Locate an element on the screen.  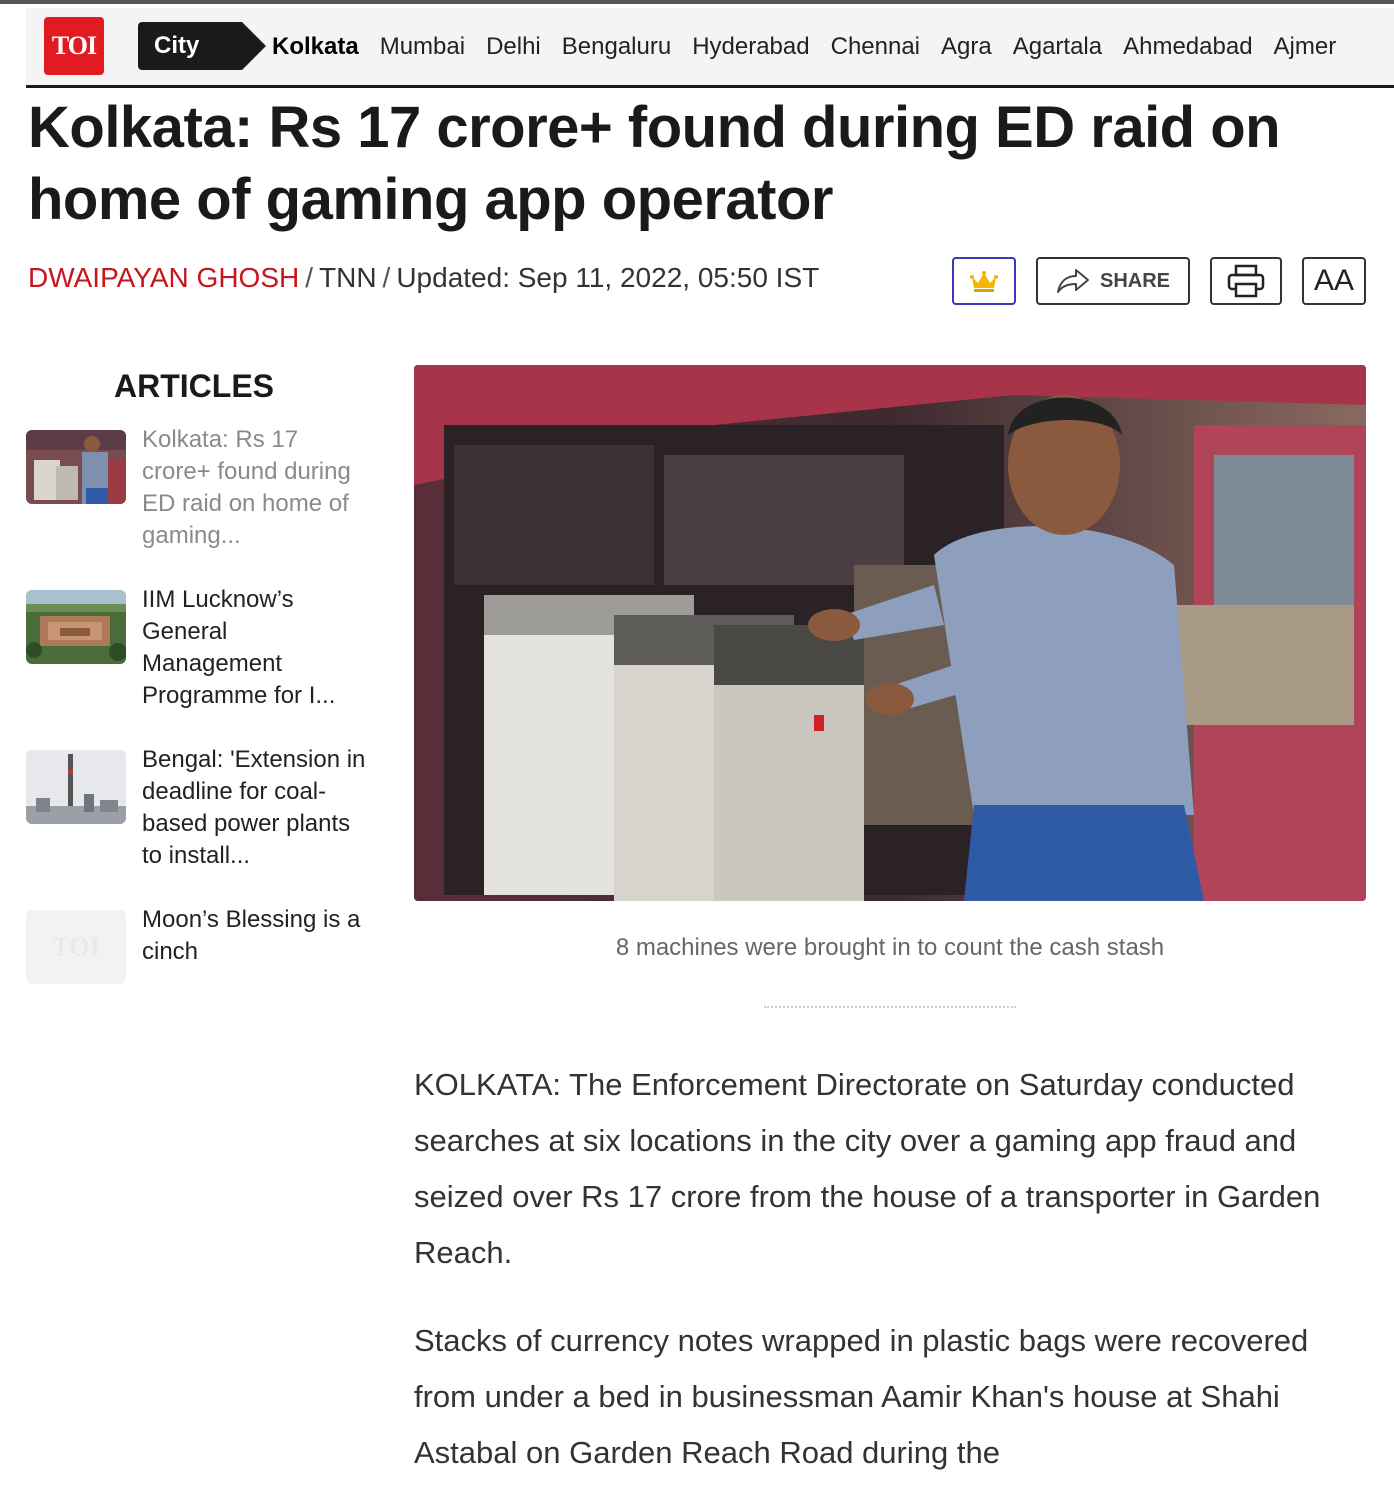
ad-divider is located at coordinates (890, 1007).